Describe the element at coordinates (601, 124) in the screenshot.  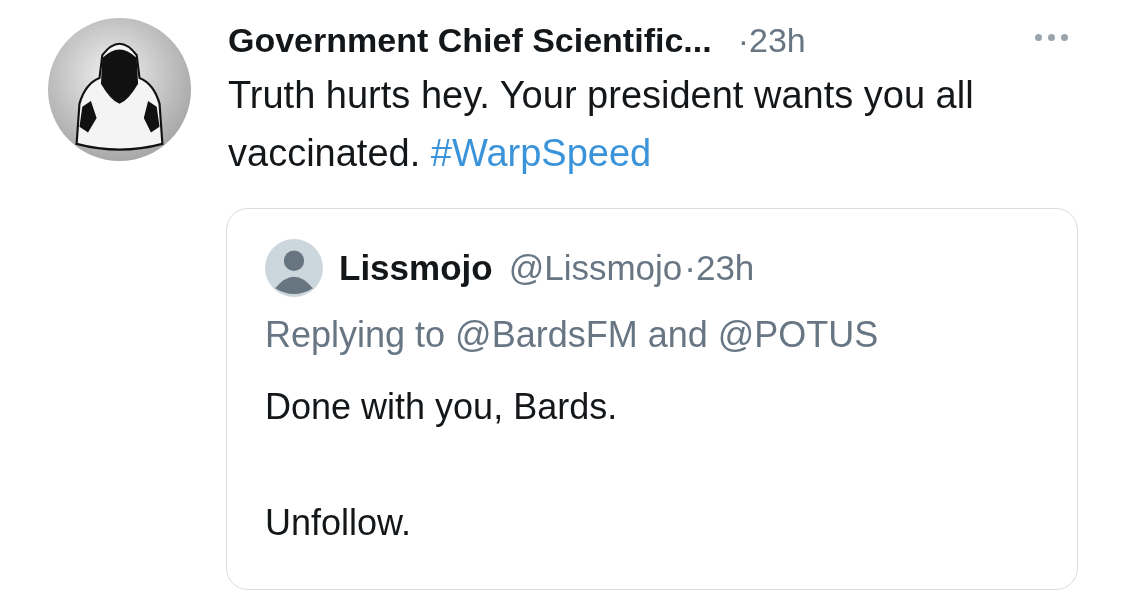
I see `tweet-text: Truth hurts hey. Your president wants you all vaccinated. #WarpSpeed` at that location.